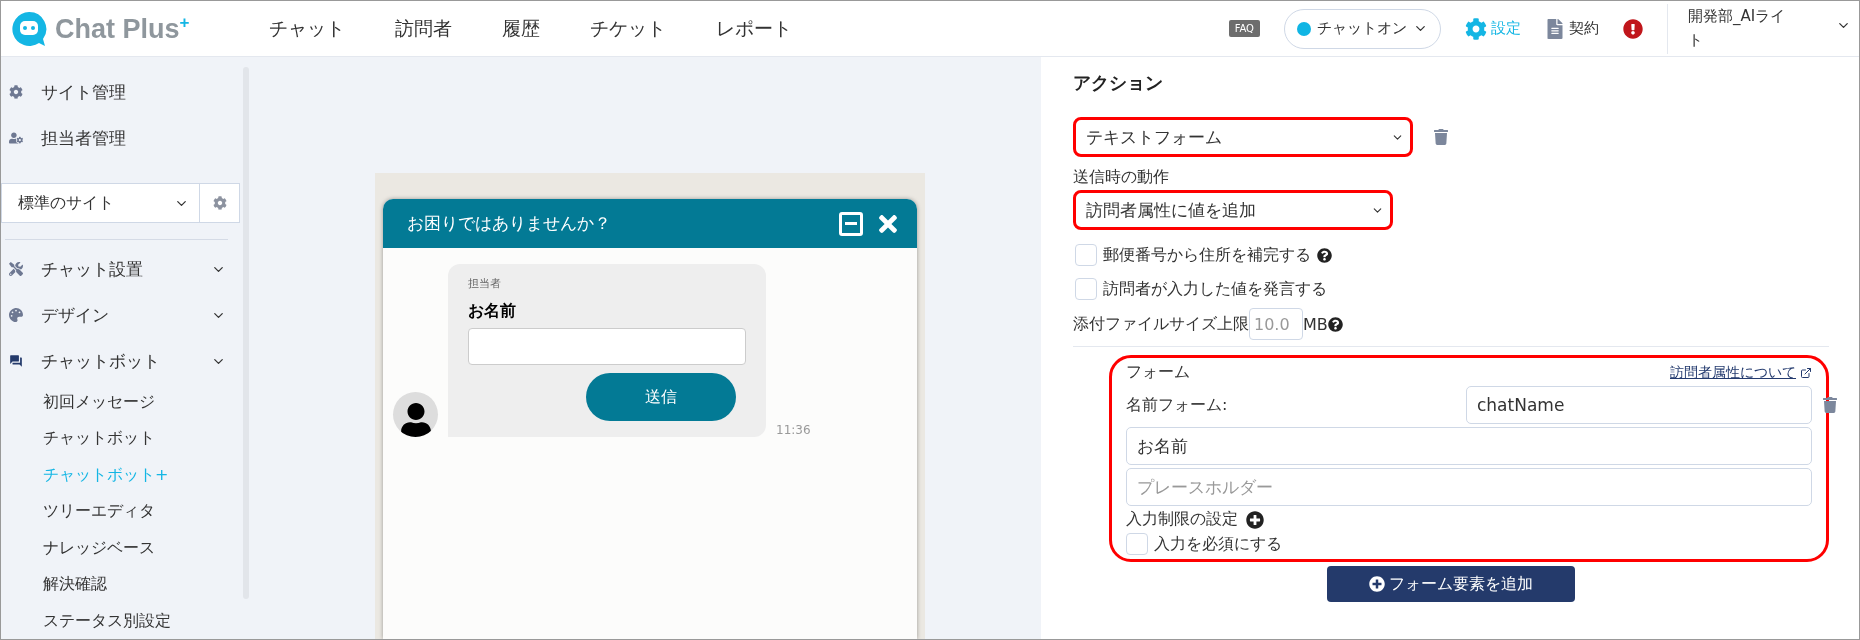 The image size is (1860, 640). What do you see at coordinates (1469, 487) in the screenshot?
I see `placeholder-input-field: プレースホルダー` at bounding box center [1469, 487].